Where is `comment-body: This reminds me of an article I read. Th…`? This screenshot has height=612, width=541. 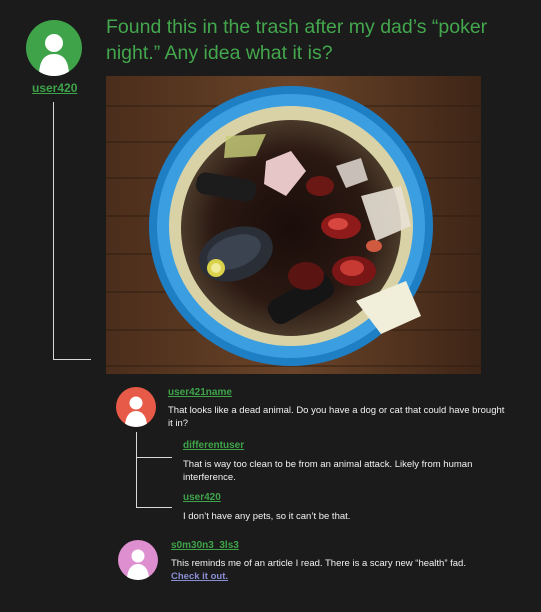
comment-body: This reminds me of an article I read. Th… is located at coordinates (318, 563).